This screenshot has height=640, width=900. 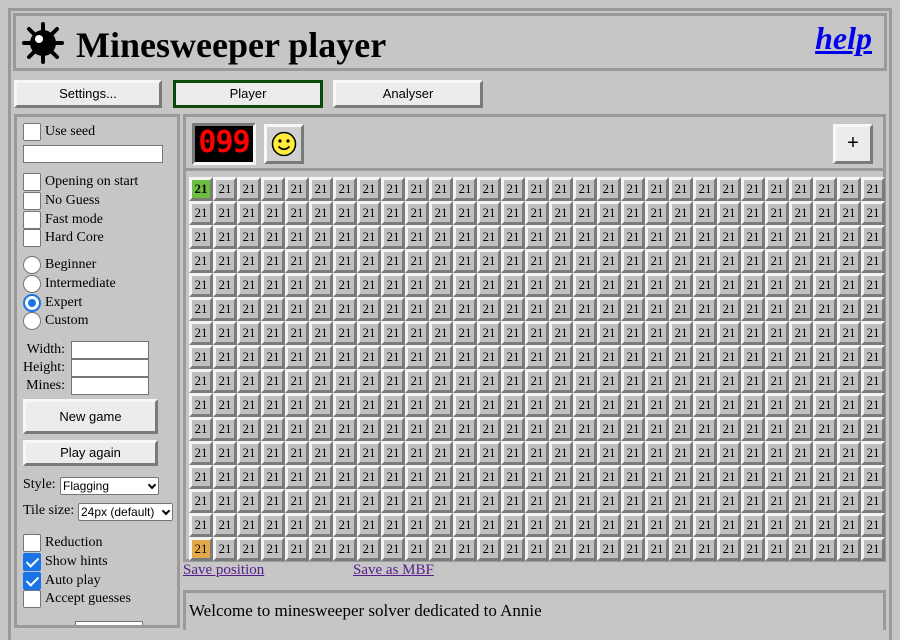 I want to click on assist-3: Accept guesses, so click(x=77, y=599).